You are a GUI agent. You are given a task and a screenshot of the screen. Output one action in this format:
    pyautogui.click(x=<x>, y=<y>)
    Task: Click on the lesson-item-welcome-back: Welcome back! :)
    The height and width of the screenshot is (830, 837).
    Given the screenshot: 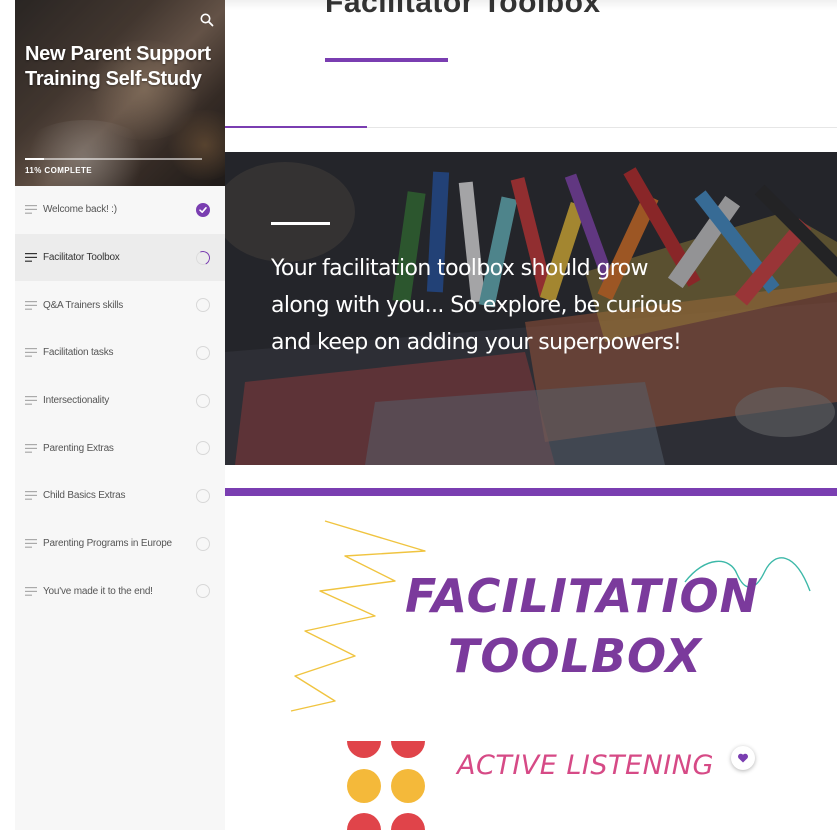 What is the action you would take?
    pyautogui.click(x=120, y=210)
    